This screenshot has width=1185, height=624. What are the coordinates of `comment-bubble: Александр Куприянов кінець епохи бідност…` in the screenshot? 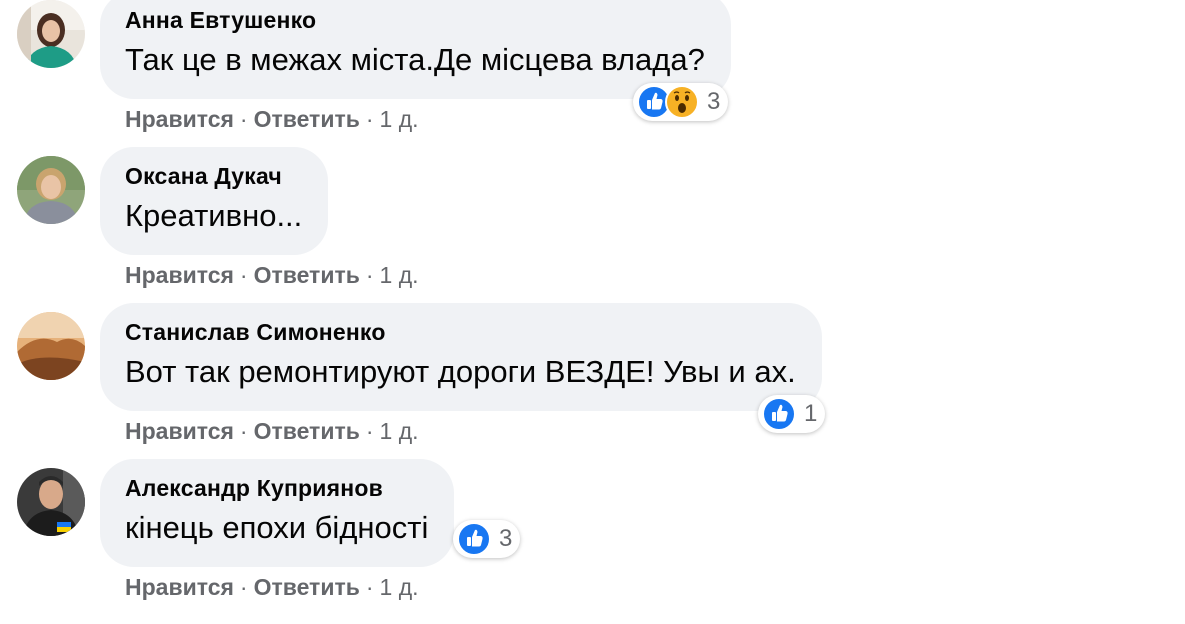 It's located at (277, 513).